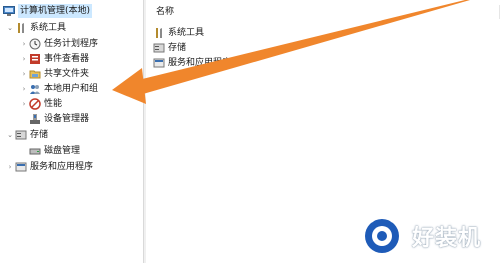 The width and height of the screenshot is (500, 263). Describe the element at coordinates (35, 89) in the screenshot. I see `users-icon` at that location.